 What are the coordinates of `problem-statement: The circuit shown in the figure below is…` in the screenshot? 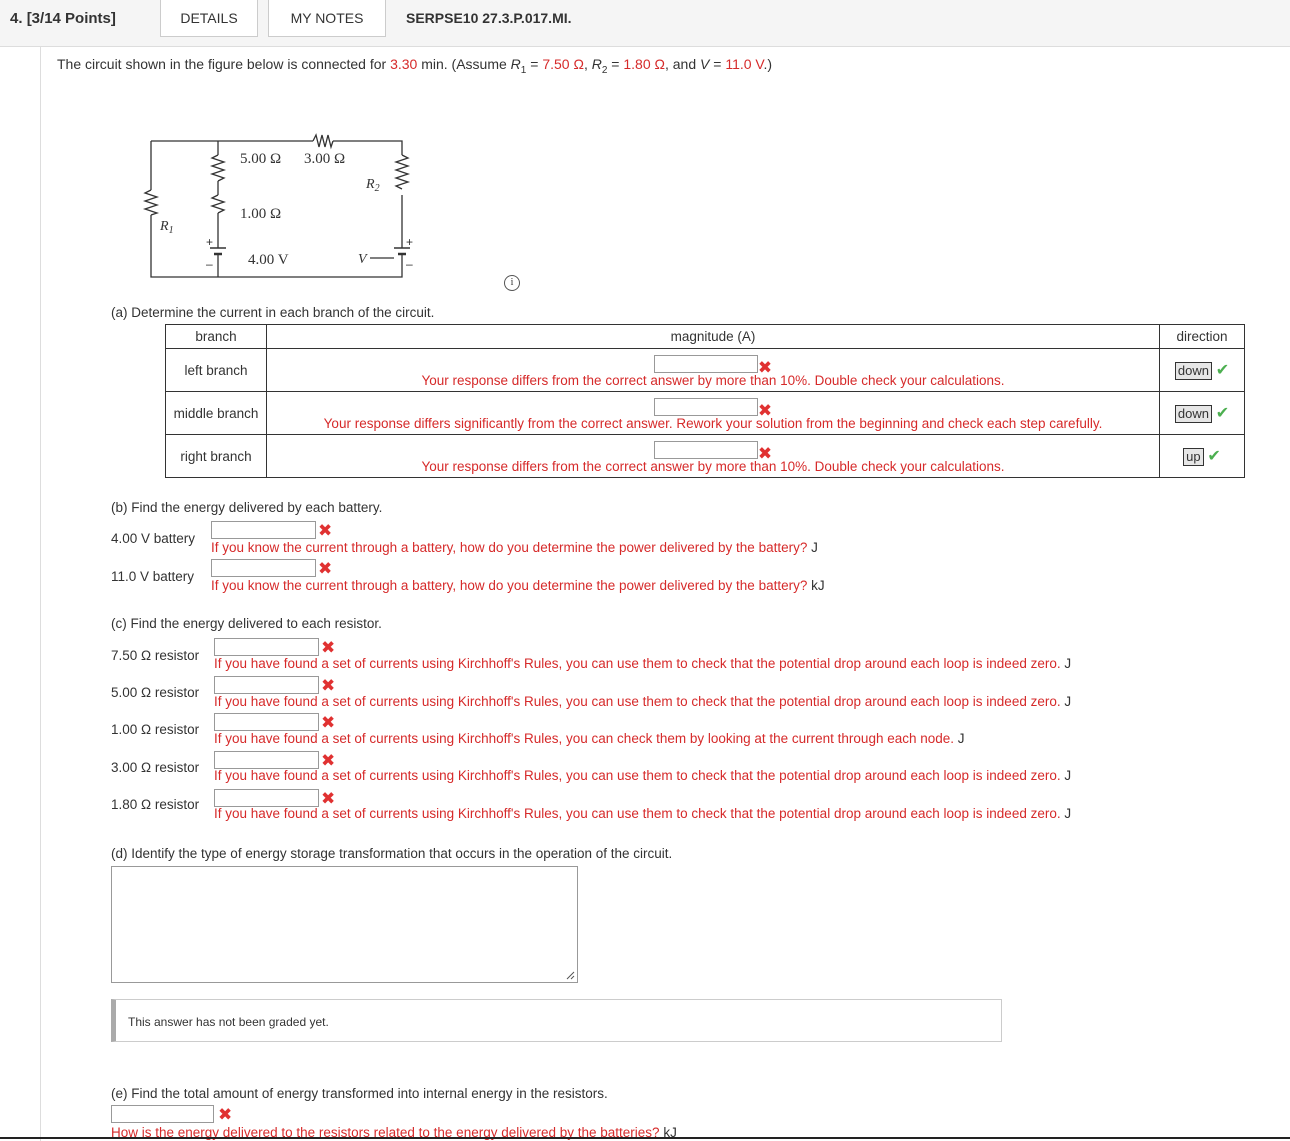 It's located at (415, 66).